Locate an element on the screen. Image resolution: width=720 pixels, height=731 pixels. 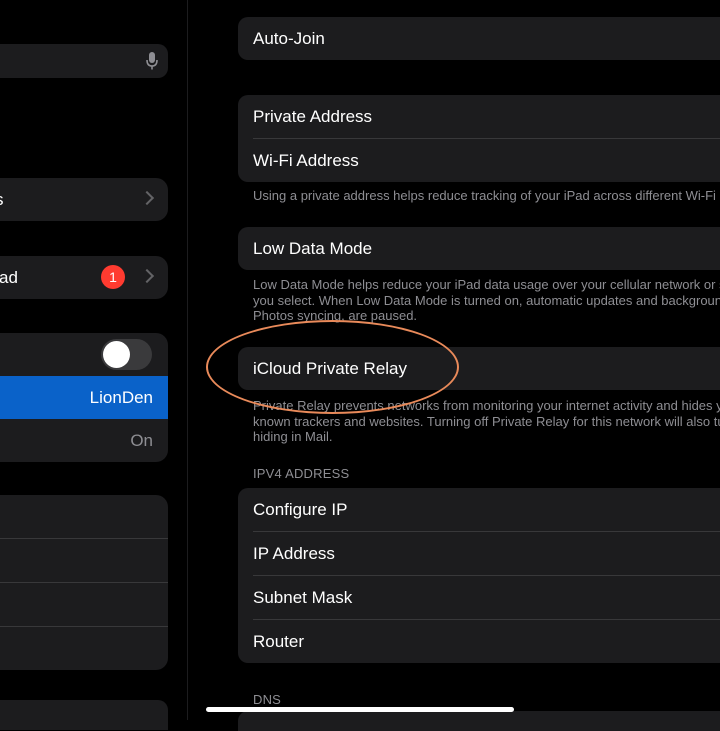
private-address-row: Private Address is located at coordinates (479, 116).